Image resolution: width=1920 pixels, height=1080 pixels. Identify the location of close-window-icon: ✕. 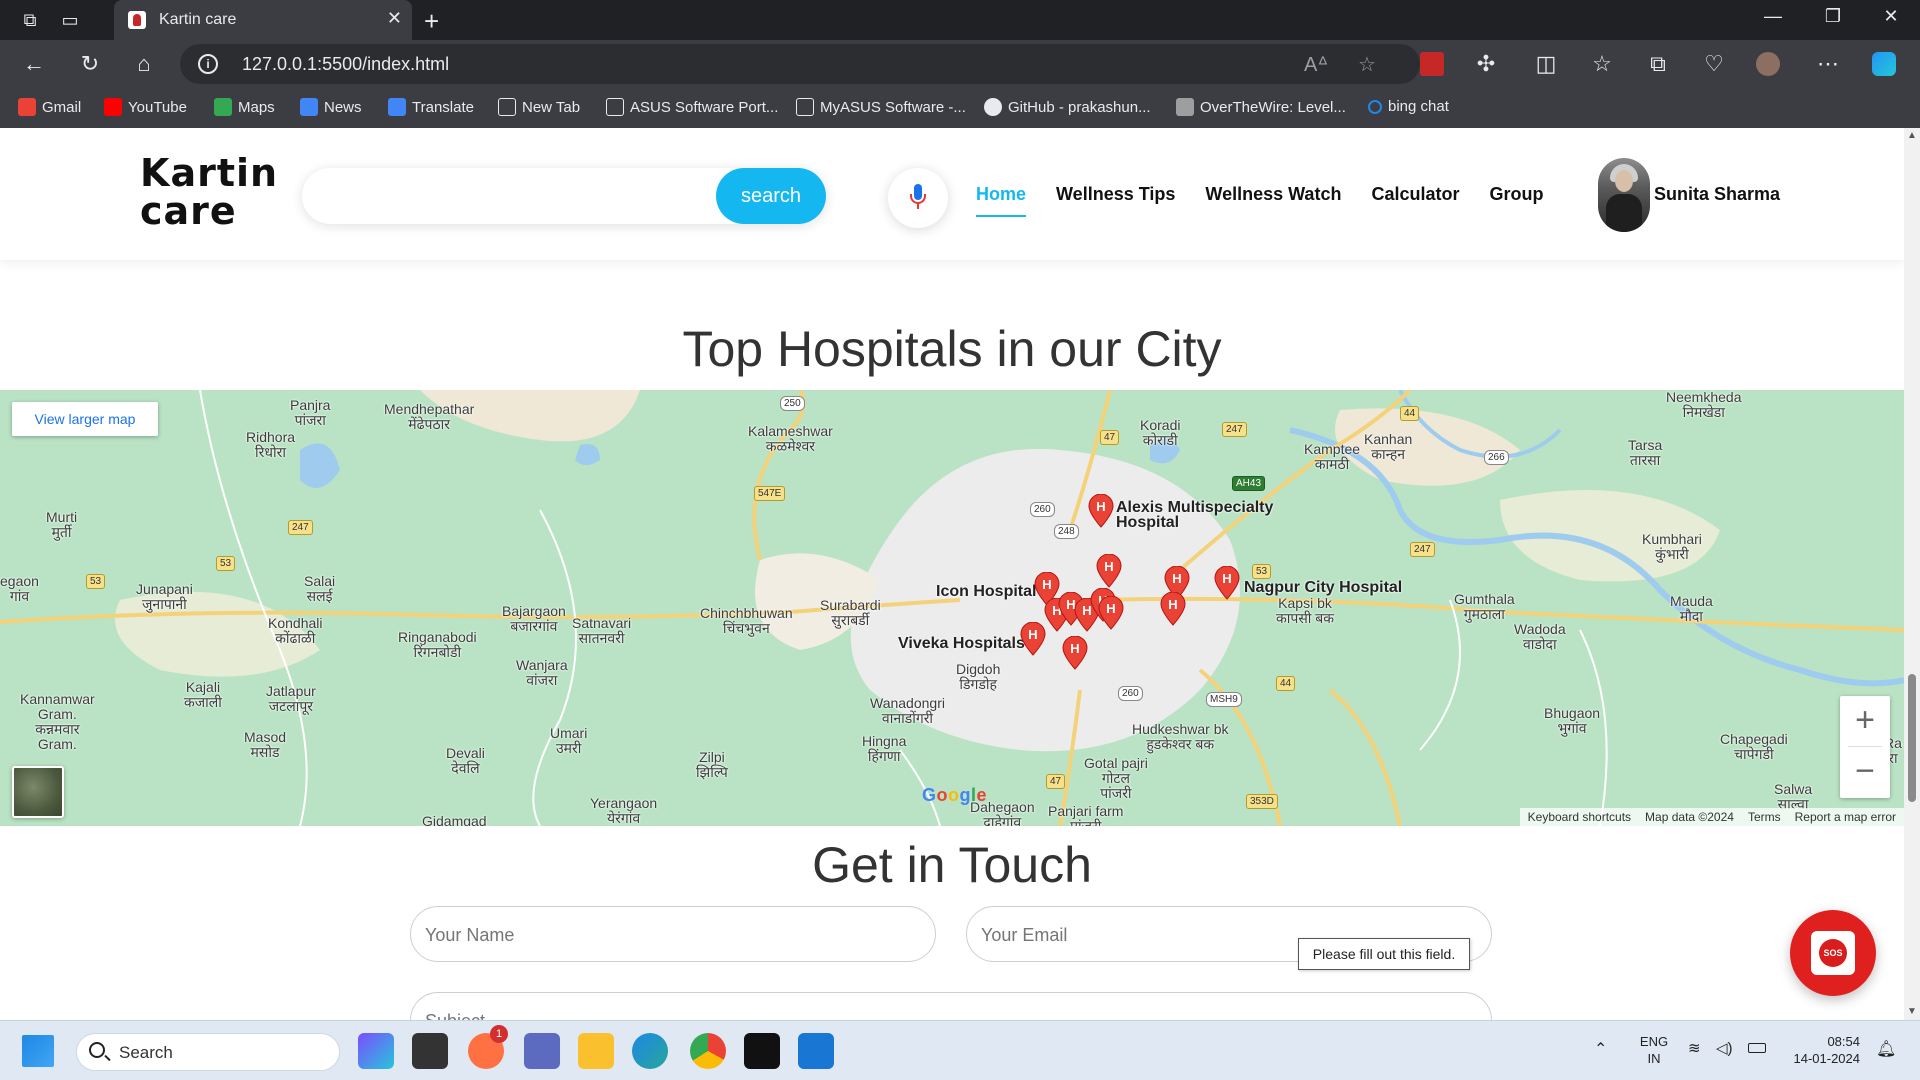
(1891, 16).